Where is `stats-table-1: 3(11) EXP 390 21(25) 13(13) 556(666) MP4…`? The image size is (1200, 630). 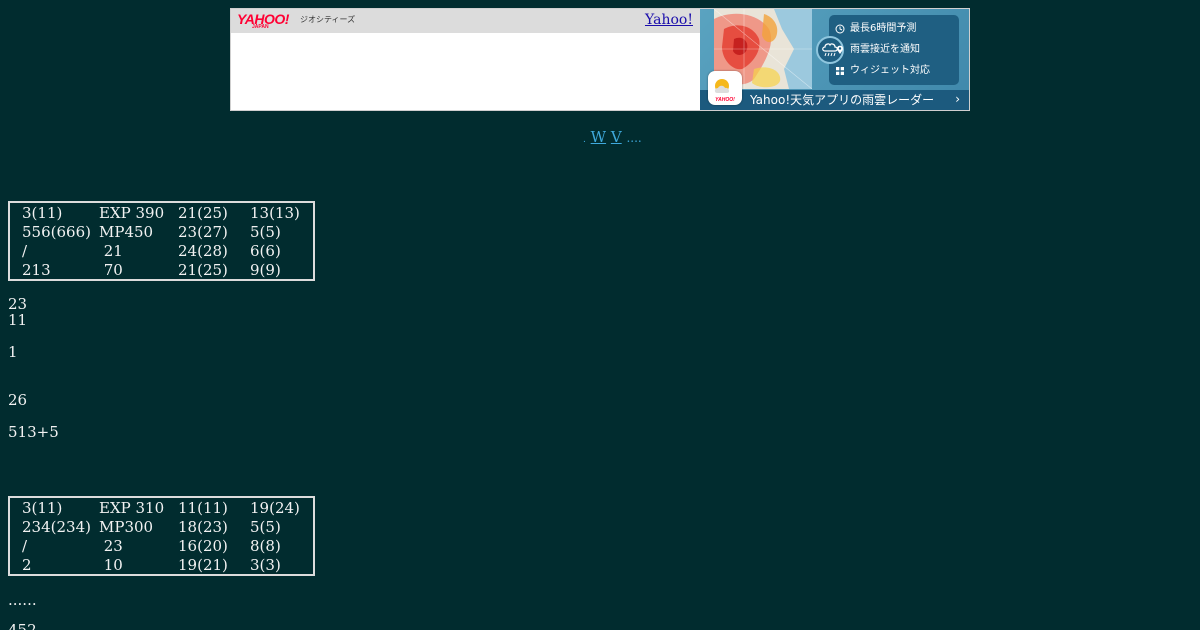
stats-table-1: 3(11) EXP 390 21(25) 13(13) 556(666) MP4… is located at coordinates (161, 241).